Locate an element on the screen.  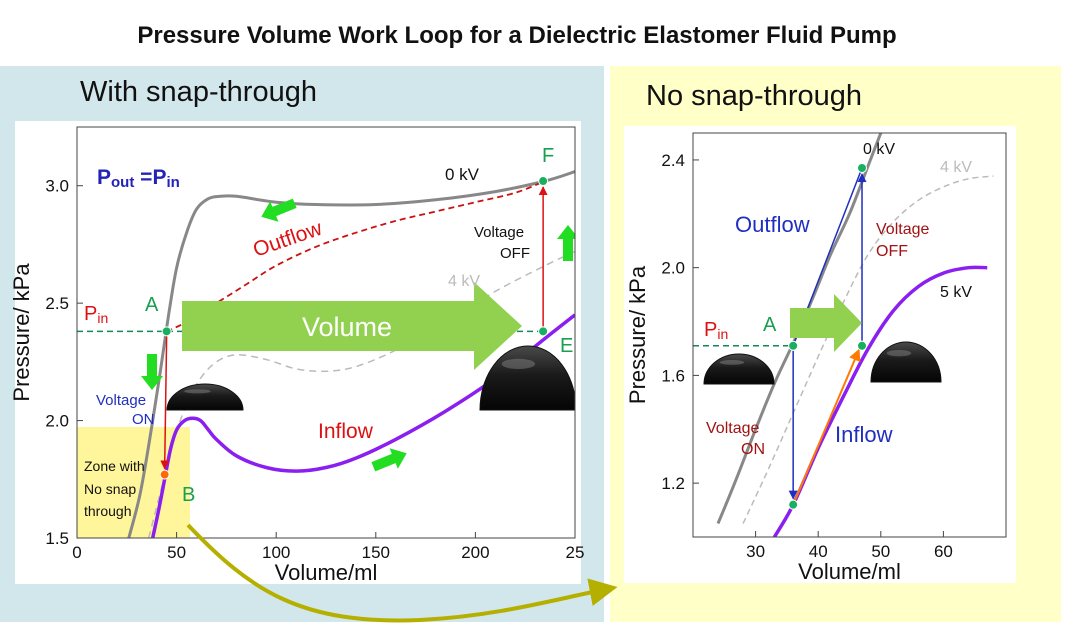
voltage-off-label-right-1: Voltage is located at coordinates (902, 229).